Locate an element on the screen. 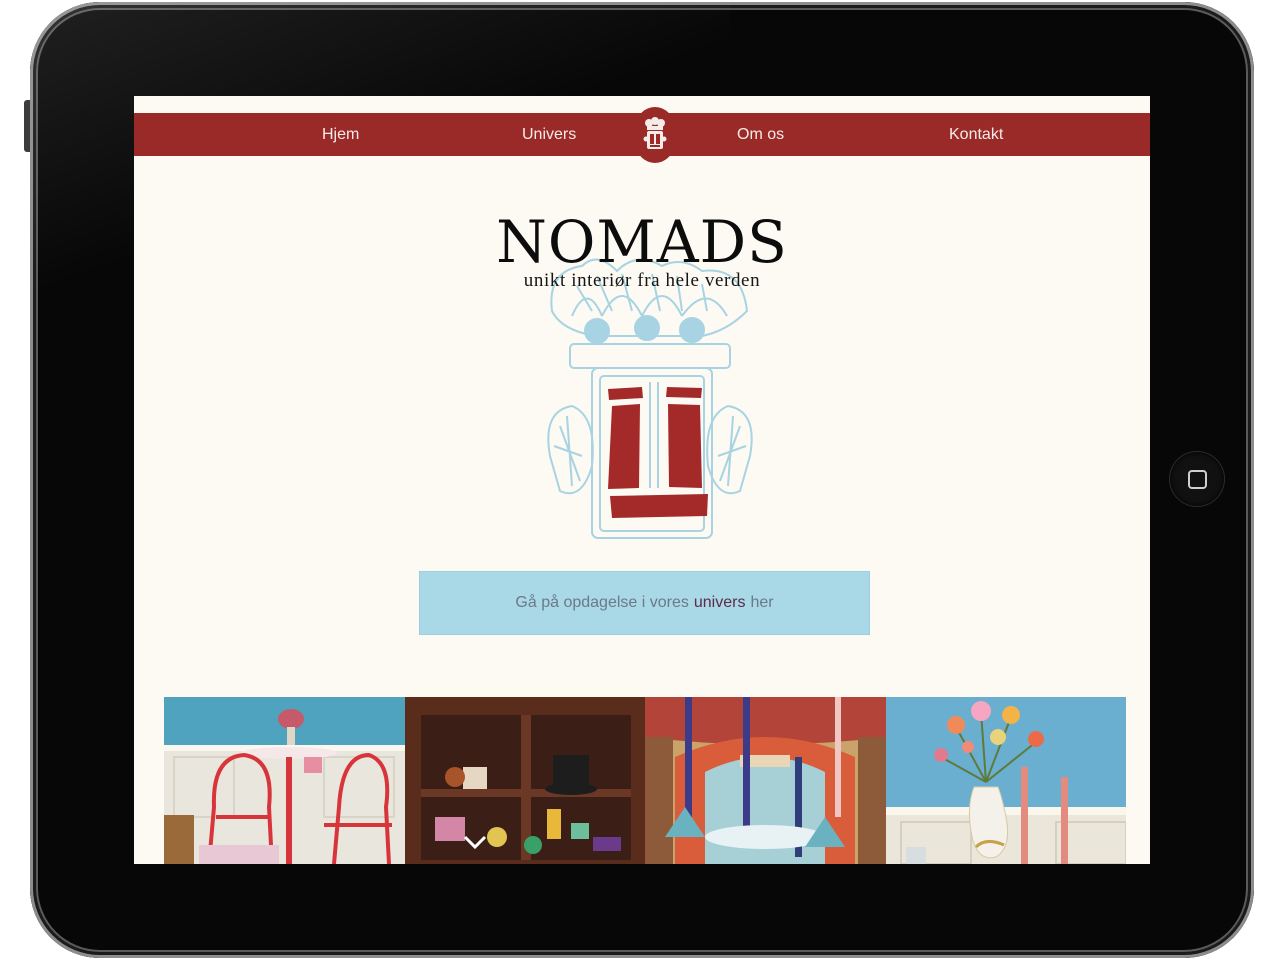  brand-title: NOMADS is located at coordinates (642, 242).